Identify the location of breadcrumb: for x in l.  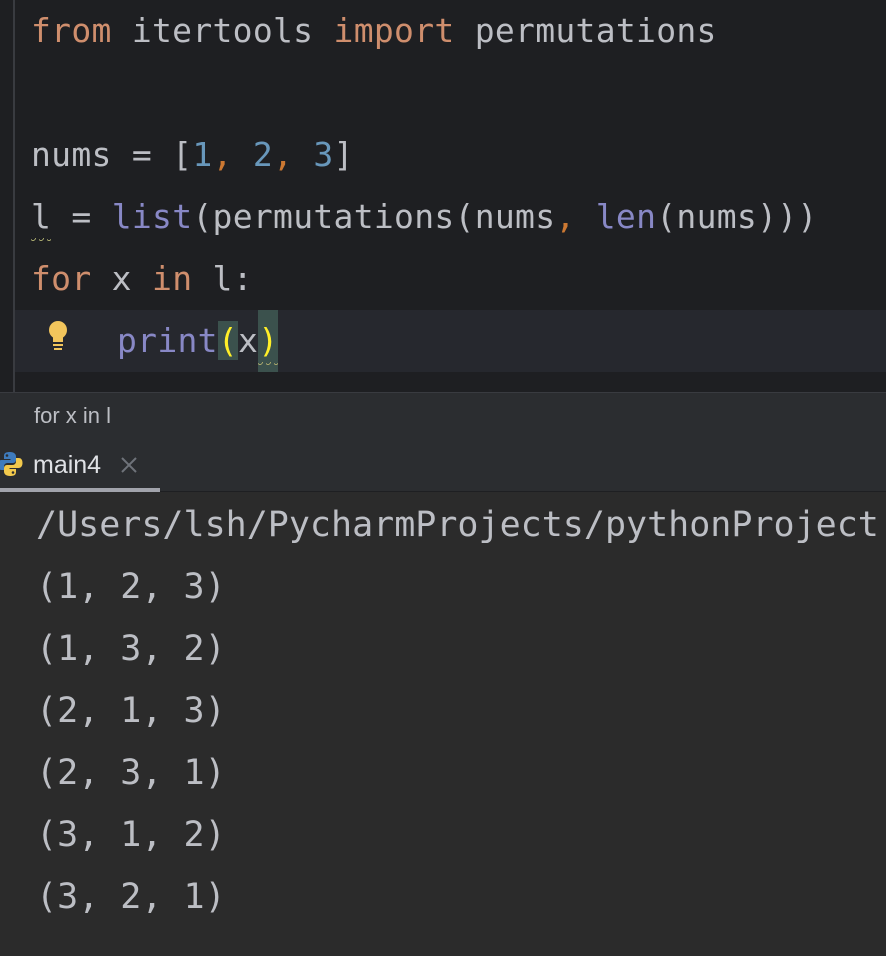
(443, 415).